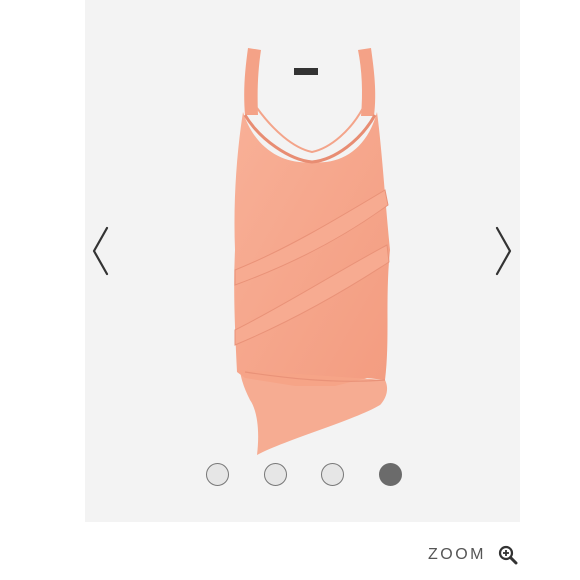 Image resolution: width=580 pixels, height=580 pixels. I want to click on zoom-button: ZOOM, so click(473, 555).